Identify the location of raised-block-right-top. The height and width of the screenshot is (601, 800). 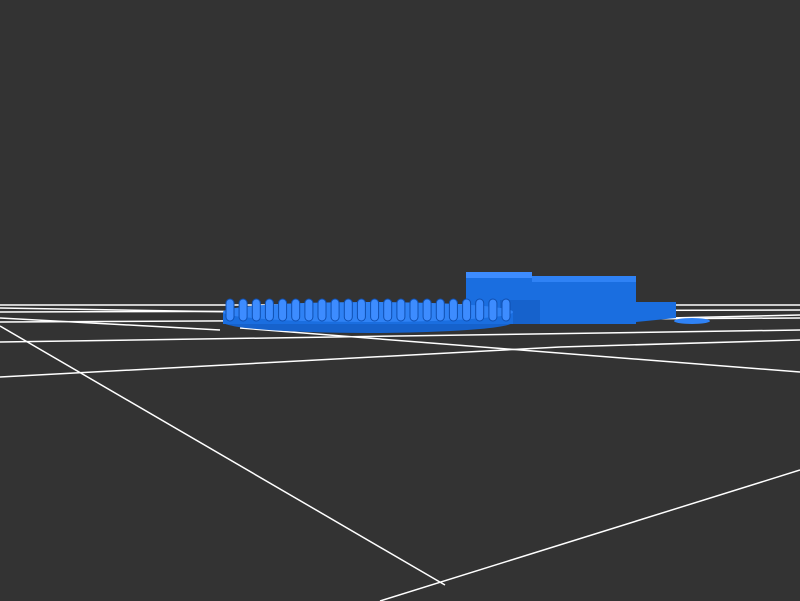
(584, 279).